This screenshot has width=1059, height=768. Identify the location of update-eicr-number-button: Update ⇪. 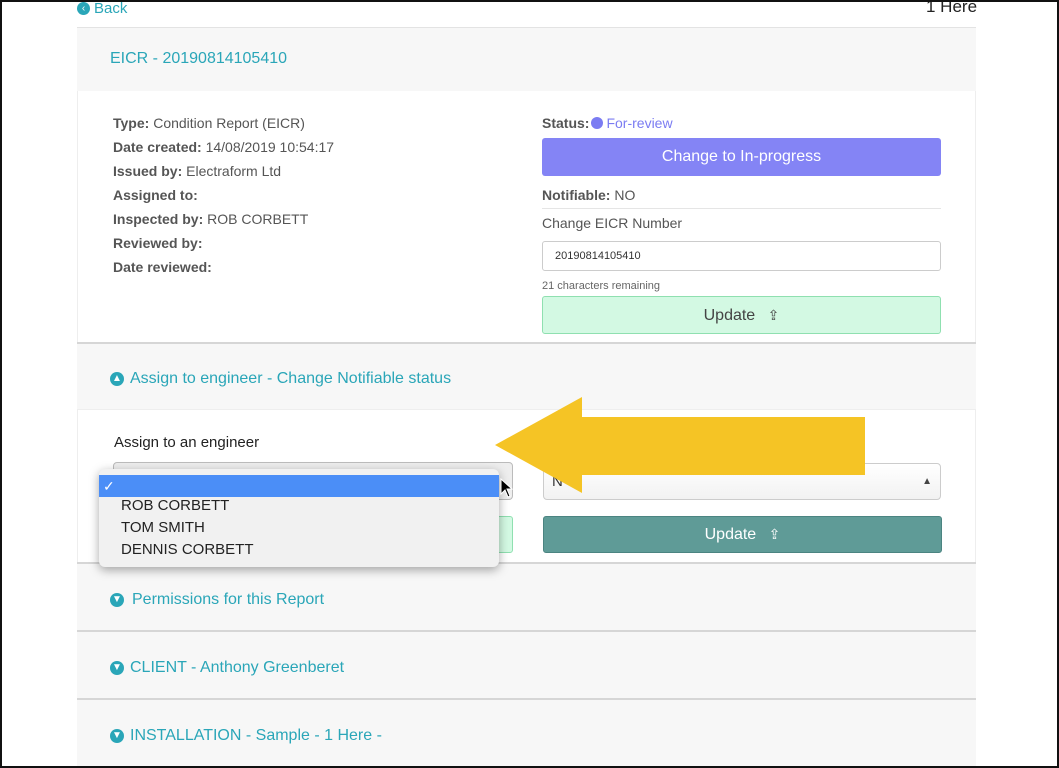
(741, 315).